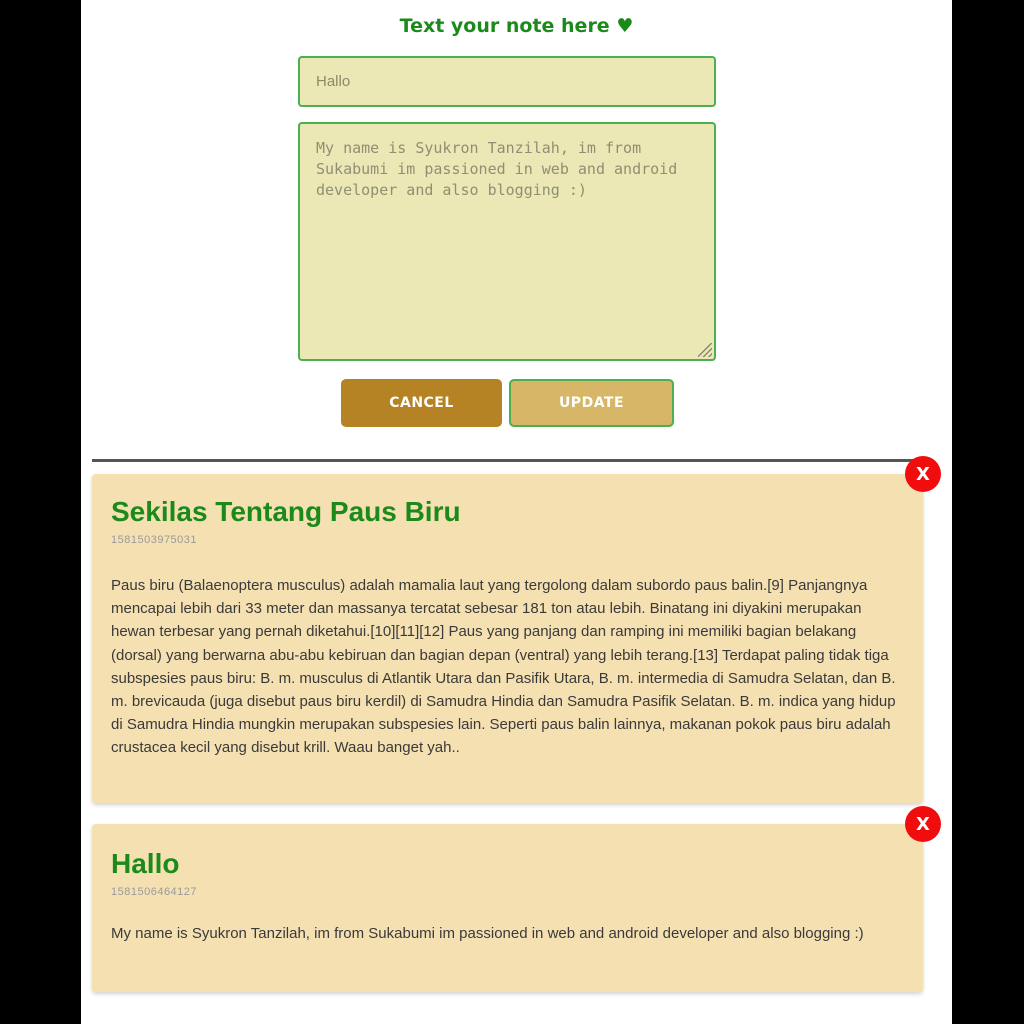 The image size is (1024, 1024). What do you see at coordinates (507, 81) in the screenshot?
I see `note-title-input: Hallo` at bounding box center [507, 81].